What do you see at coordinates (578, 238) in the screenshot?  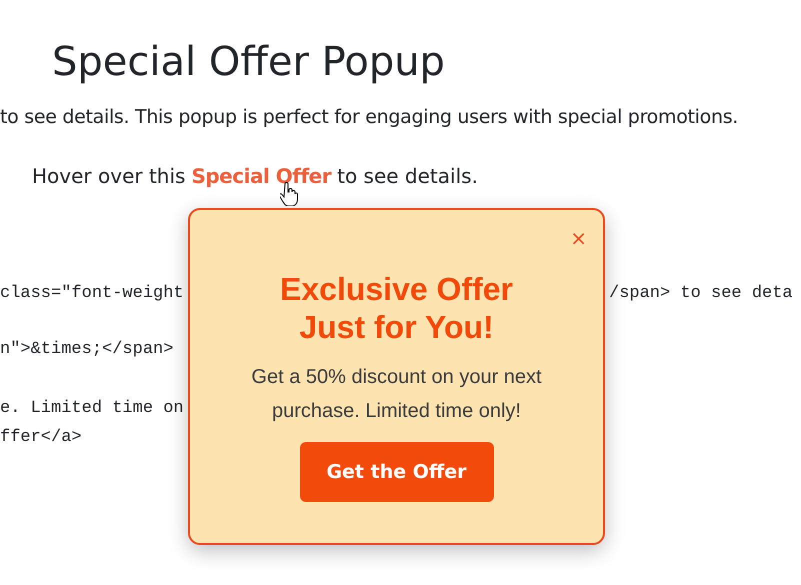 I see `close-button: ×` at bounding box center [578, 238].